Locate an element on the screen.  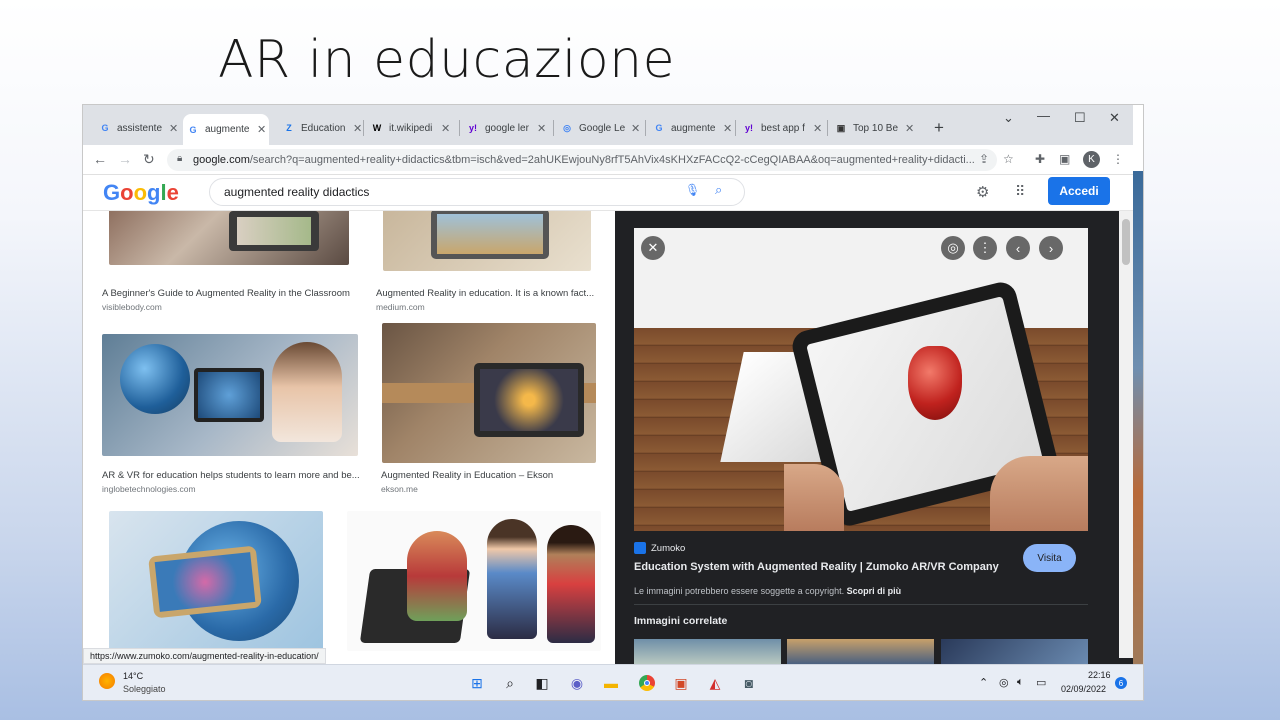
chevron-down-icon: ⌄ is located at coordinates (1008, 118).